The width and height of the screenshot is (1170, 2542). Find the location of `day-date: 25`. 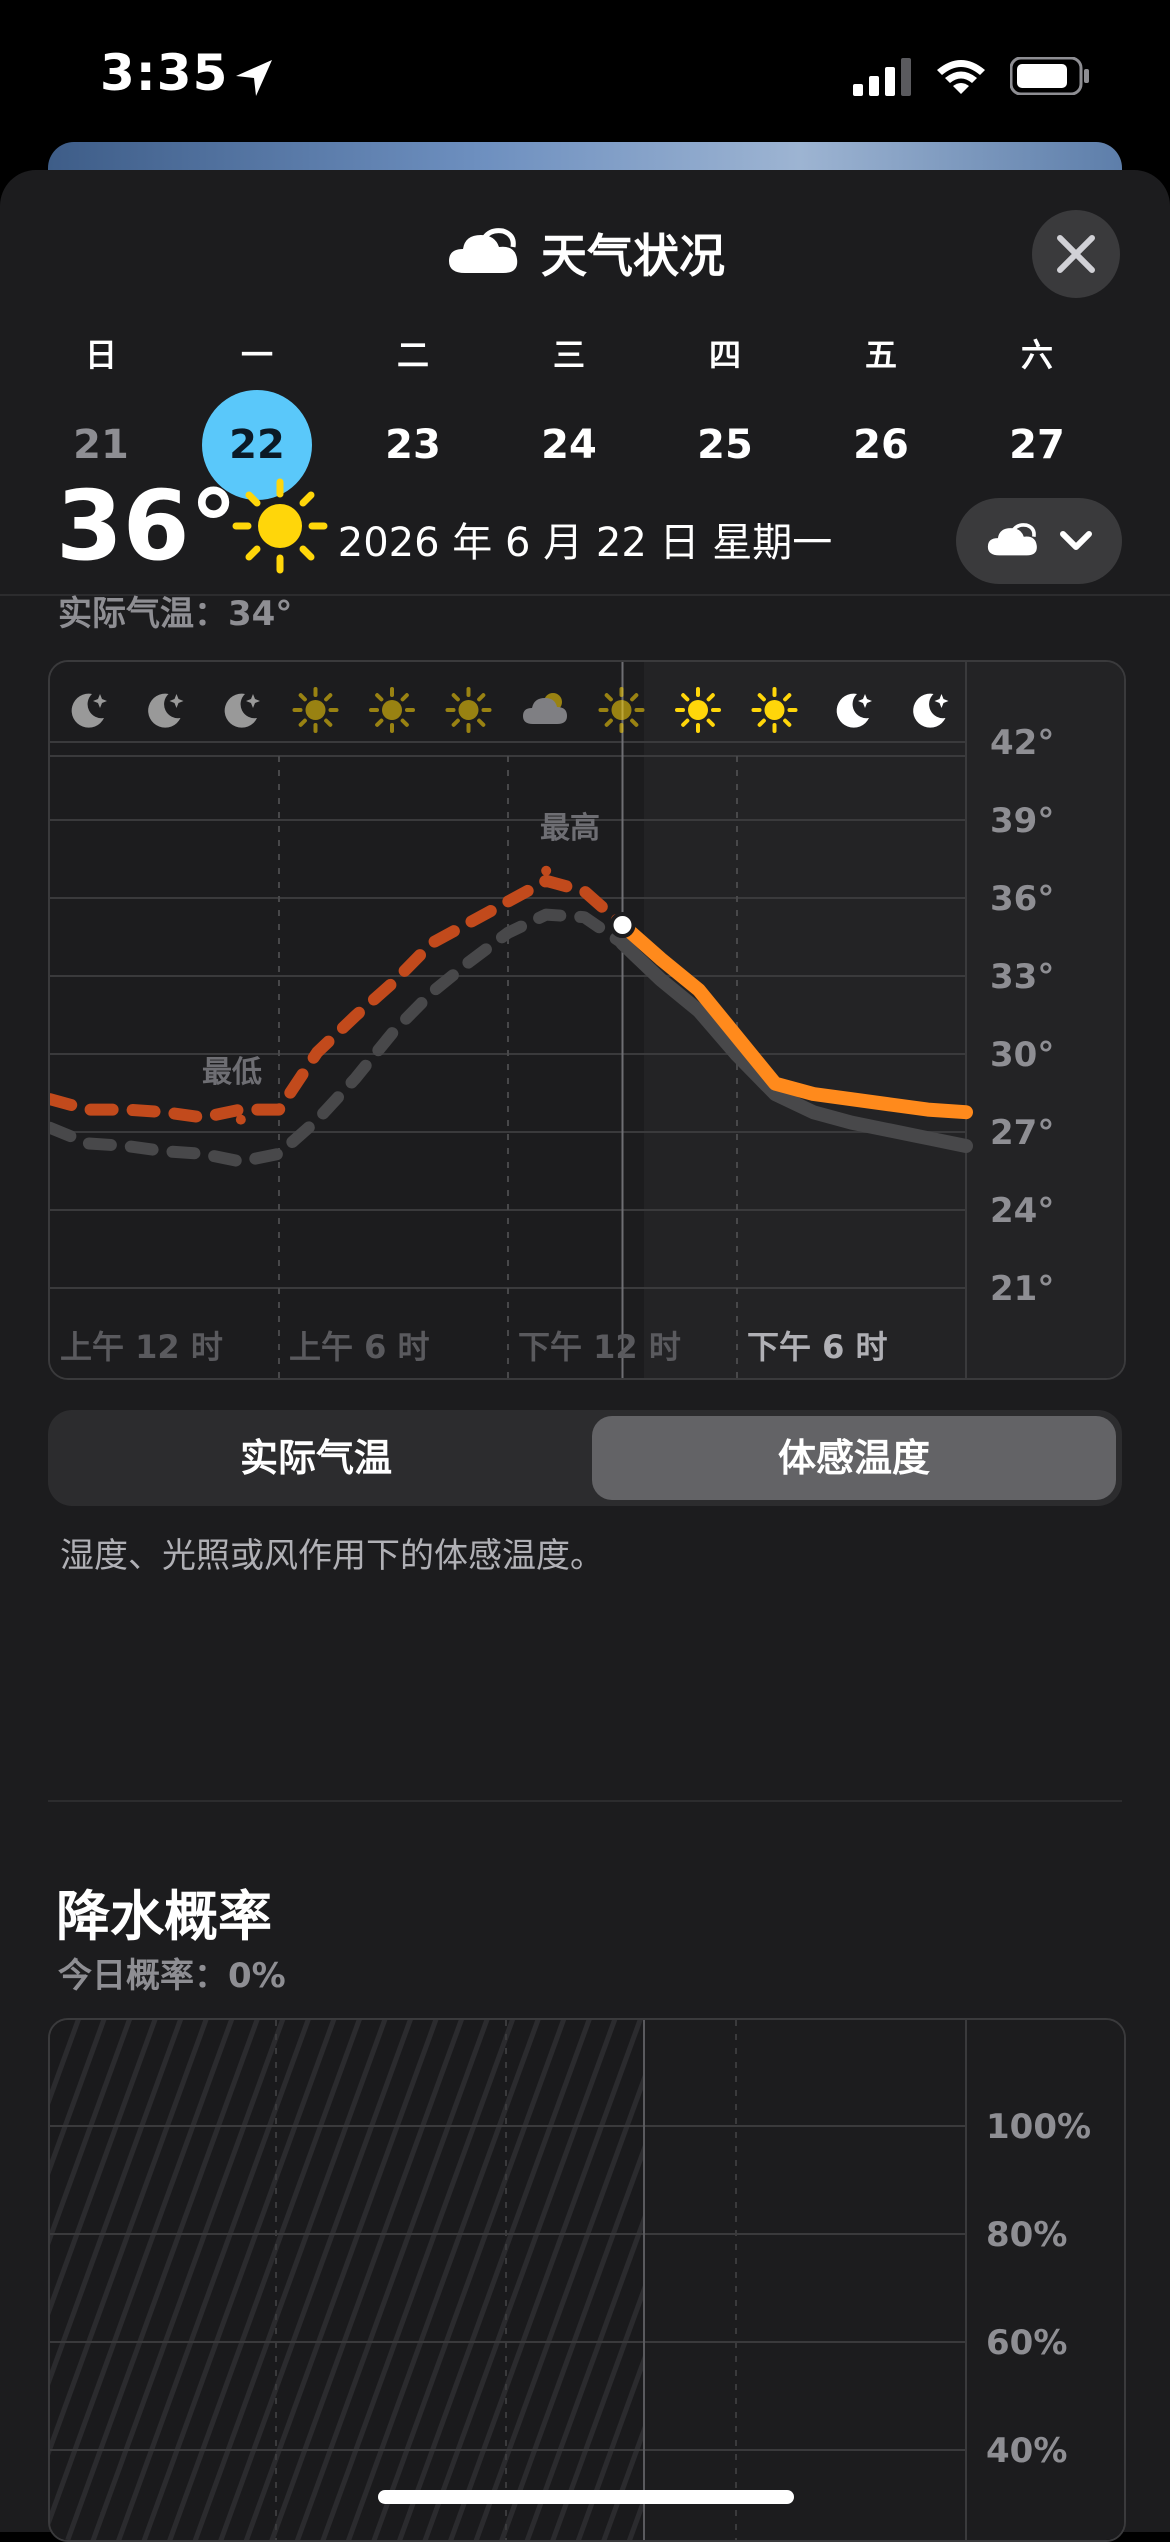

day-date: 25 is located at coordinates (725, 445).